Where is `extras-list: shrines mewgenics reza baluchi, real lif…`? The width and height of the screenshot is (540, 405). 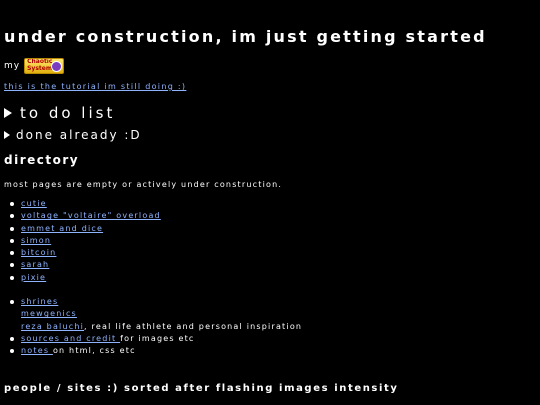 extras-list: shrines mewgenics reza baluchi, real lif… is located at coordinates (155, 326).